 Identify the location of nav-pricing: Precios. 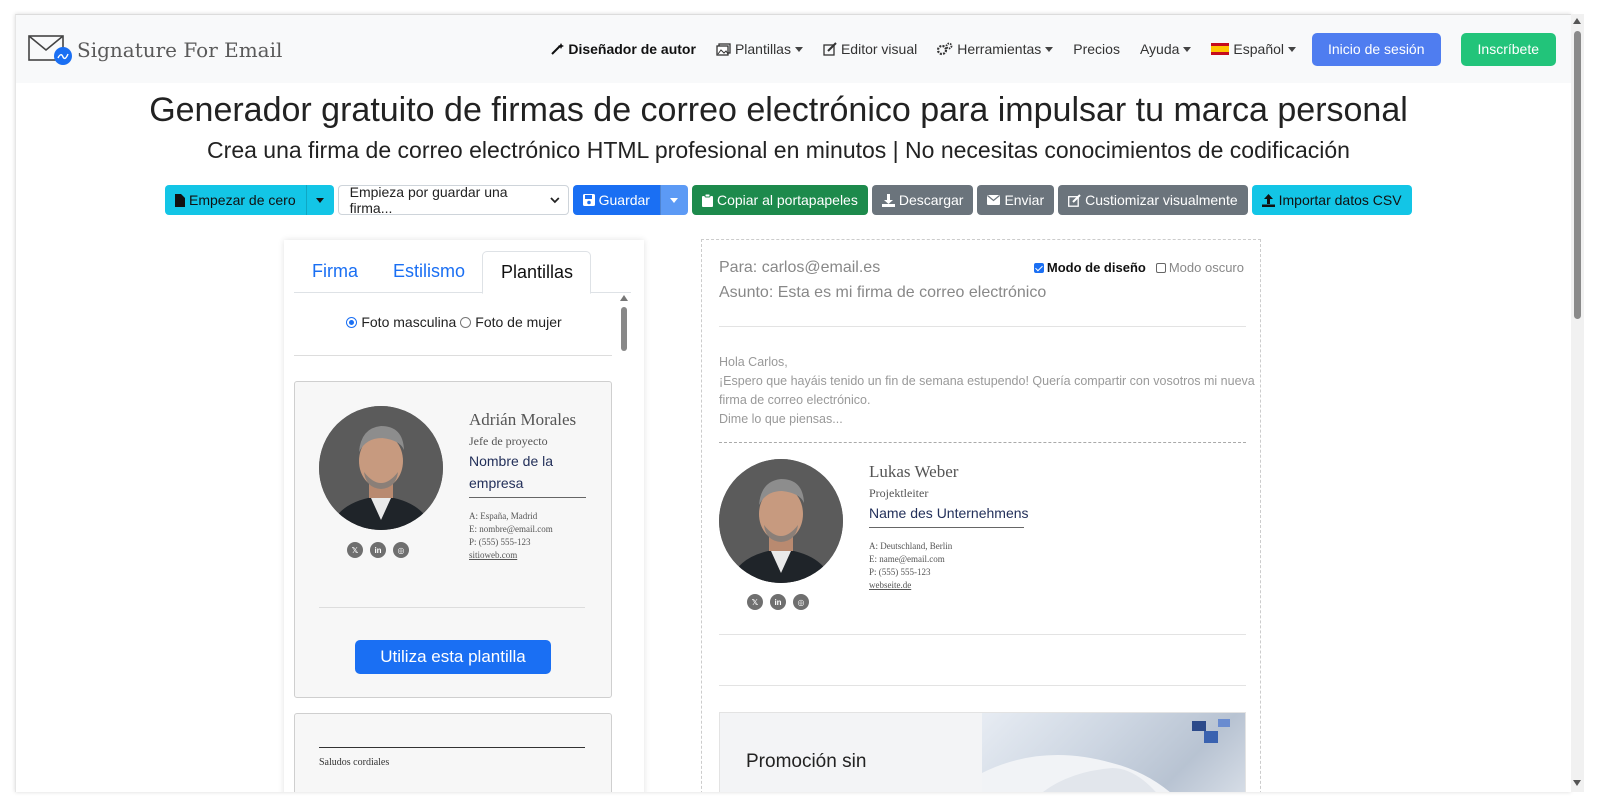
(1096, 49).